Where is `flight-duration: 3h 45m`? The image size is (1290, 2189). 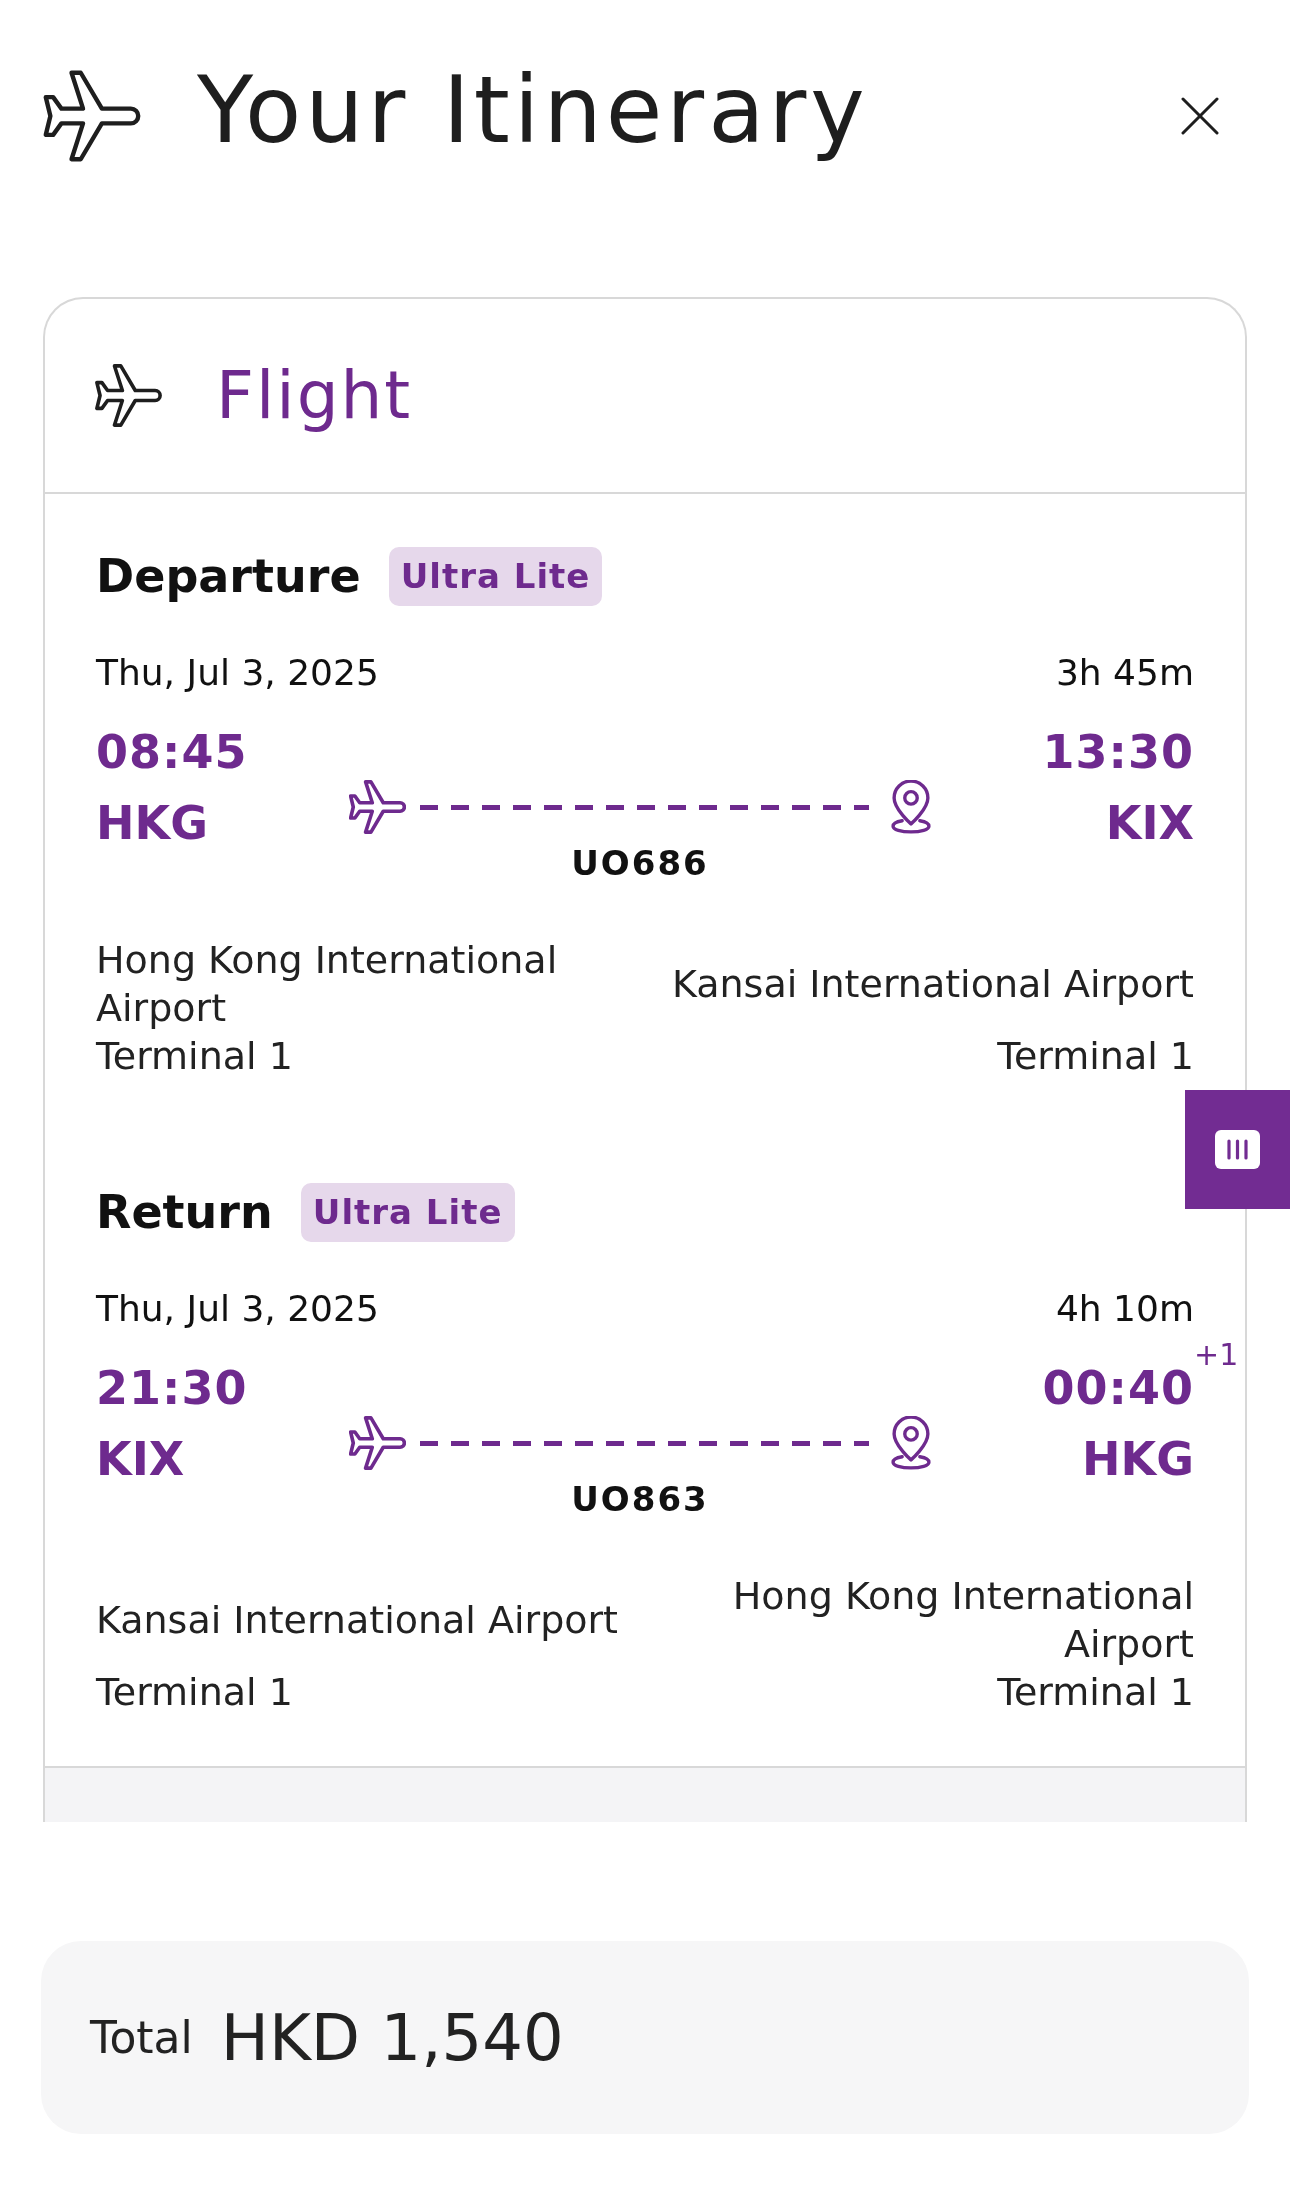 flight-duration: 3h 45m is located at coordinates (1124, 673).